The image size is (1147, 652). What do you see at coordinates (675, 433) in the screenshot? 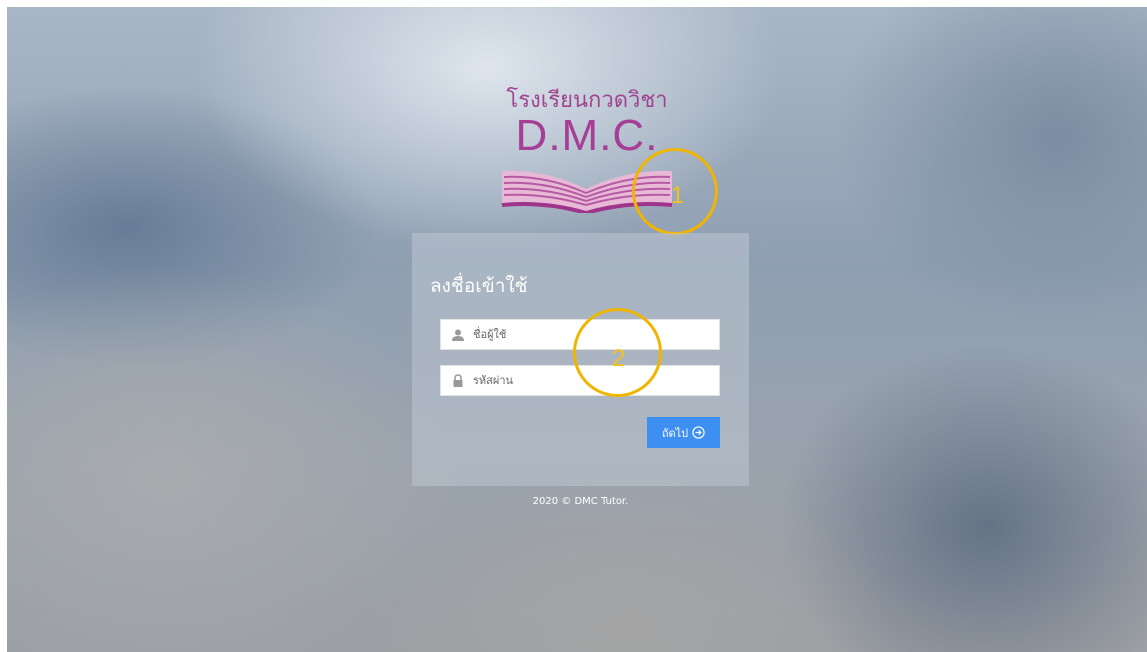
I see `next-button-label: ถัดไป` at bounding box center [675, 433].